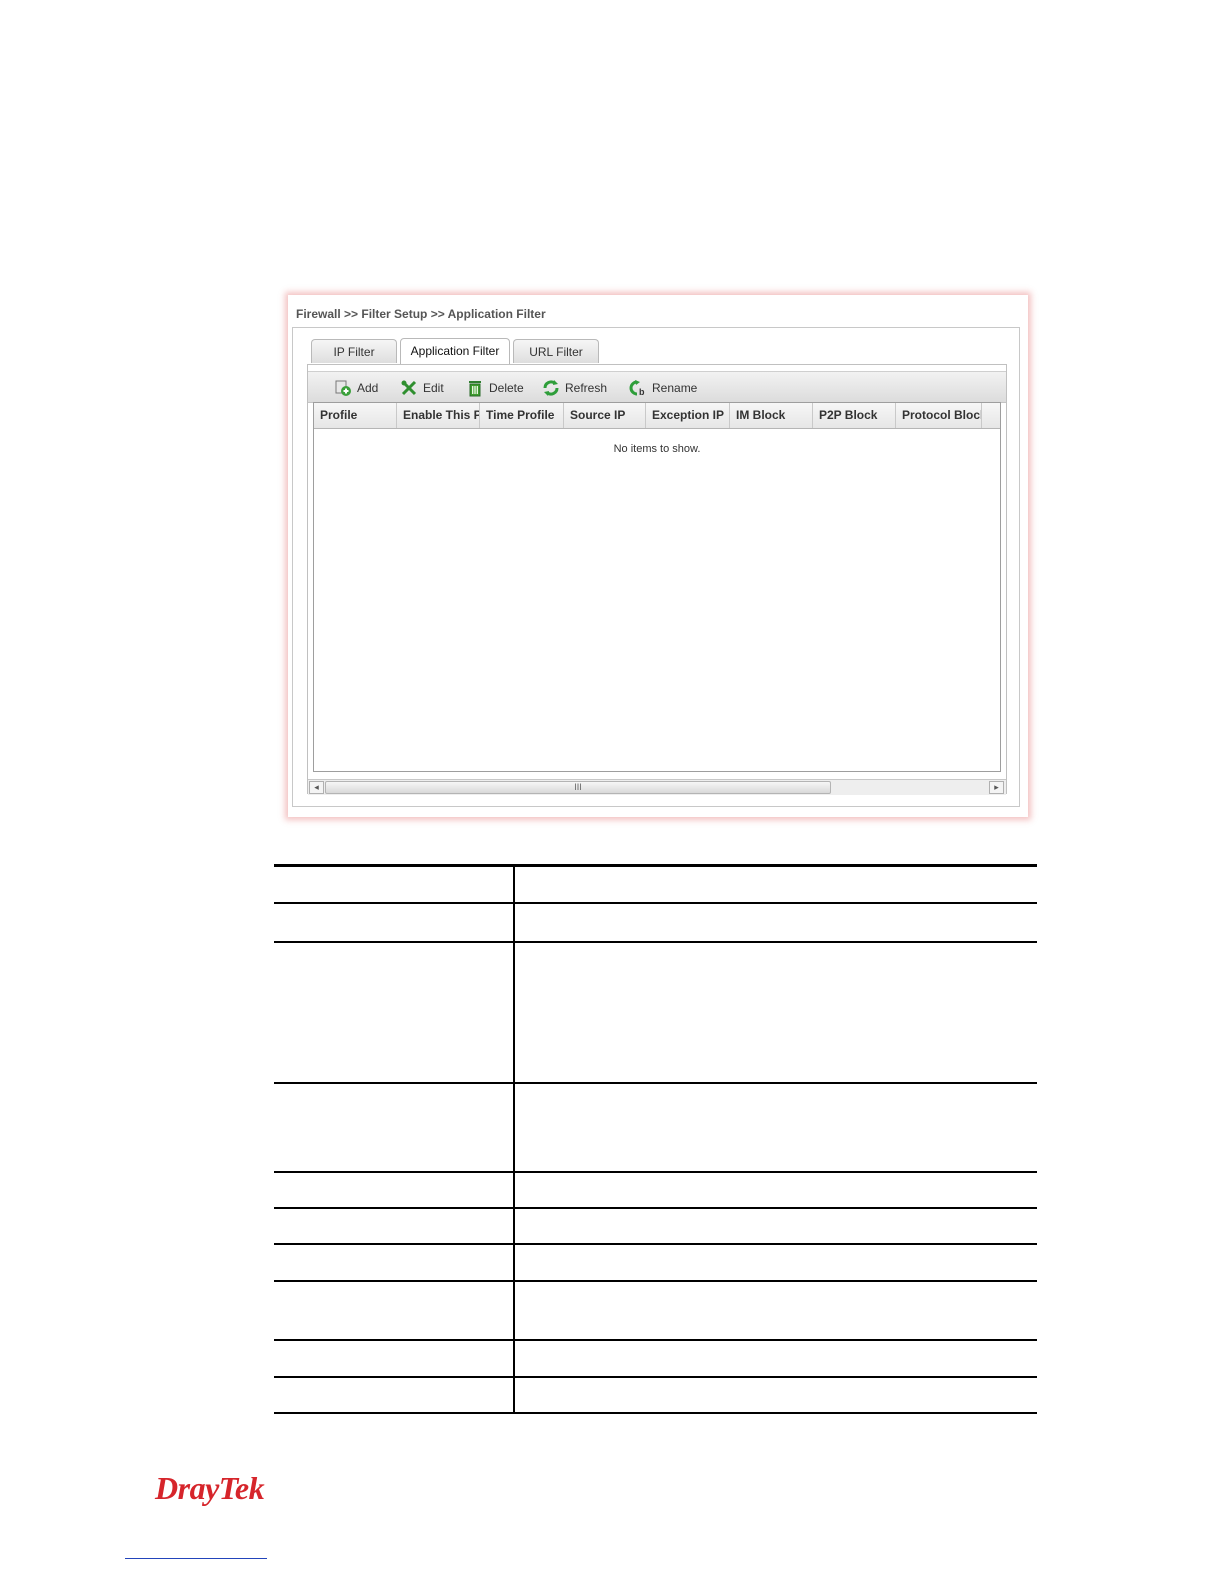 The height and width of the screenshot is (1584, 1224). Describe the element at coordinates (455, 351) in the screenshot. I see `tab-application-filter: Application Filter` at that location.